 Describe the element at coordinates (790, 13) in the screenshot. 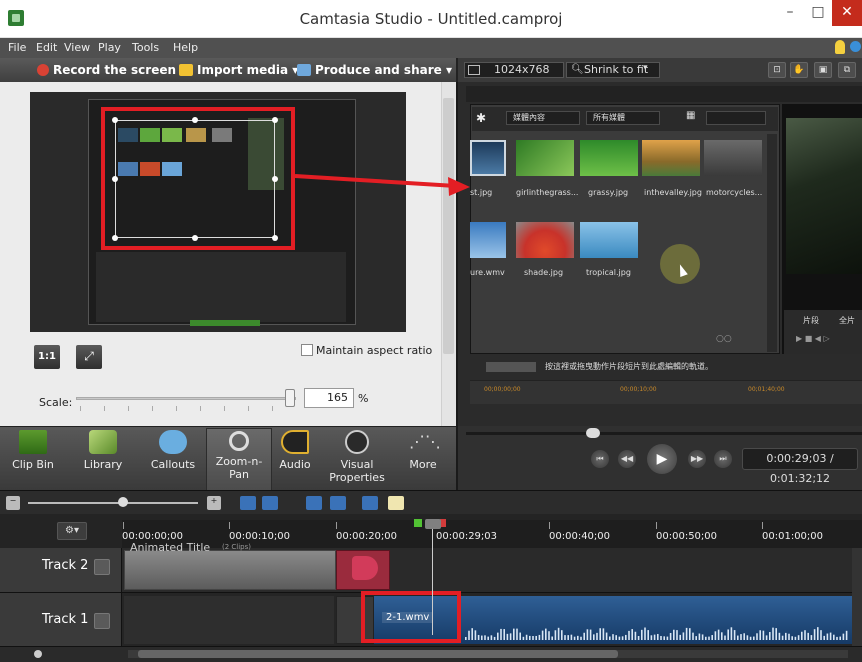

I see `minimize-button: –` at that location.